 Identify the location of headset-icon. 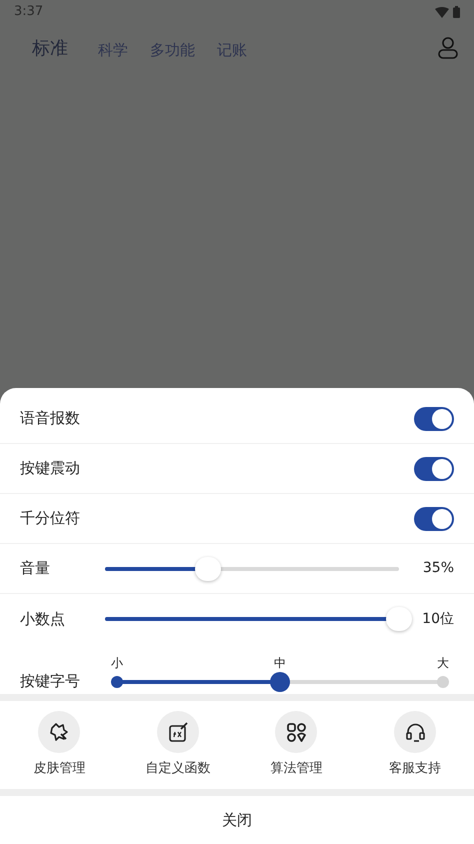
(415, 732).